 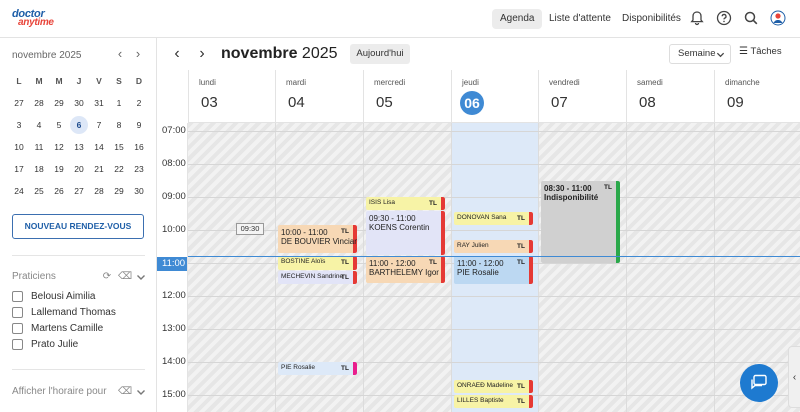 I want to click on mini-day: 3, so click(x=19, y=125).